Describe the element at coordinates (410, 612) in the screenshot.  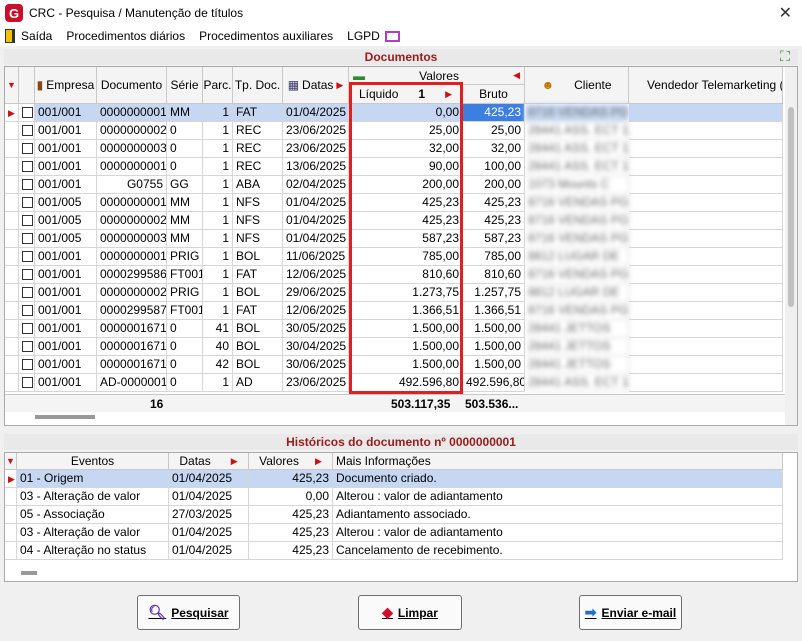
I see `limpar-button: ◆ Limpar` at that location.